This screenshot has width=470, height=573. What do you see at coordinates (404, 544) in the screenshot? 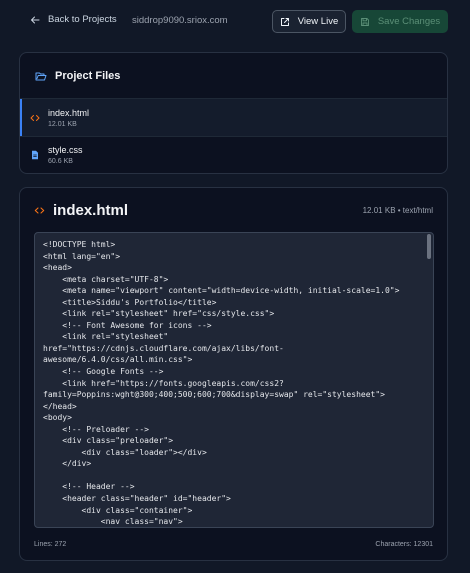
I see `character-count: Characters: 12301` at bounding box center [404, 544].